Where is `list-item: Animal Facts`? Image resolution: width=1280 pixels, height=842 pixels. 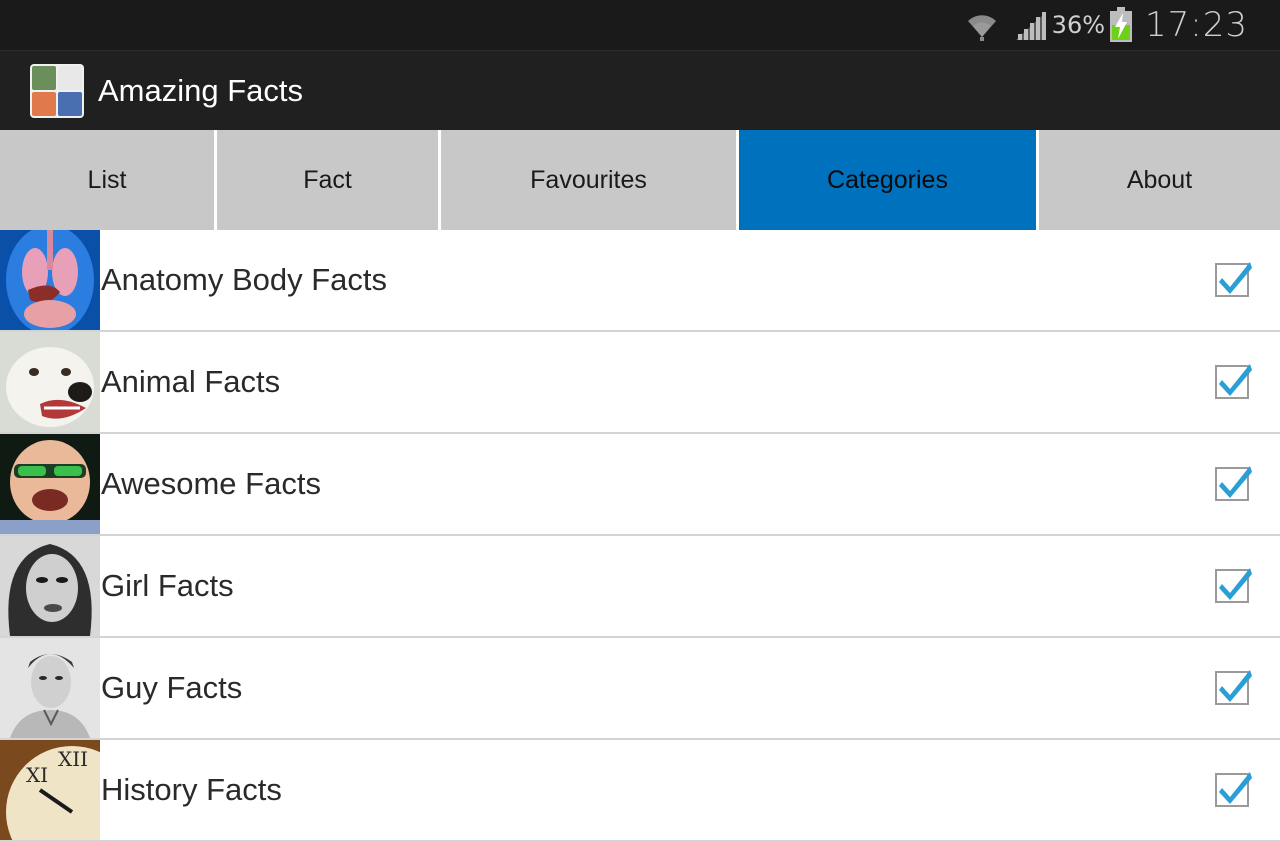 list-item: Animal Facts is located at coordinates (640, 383).